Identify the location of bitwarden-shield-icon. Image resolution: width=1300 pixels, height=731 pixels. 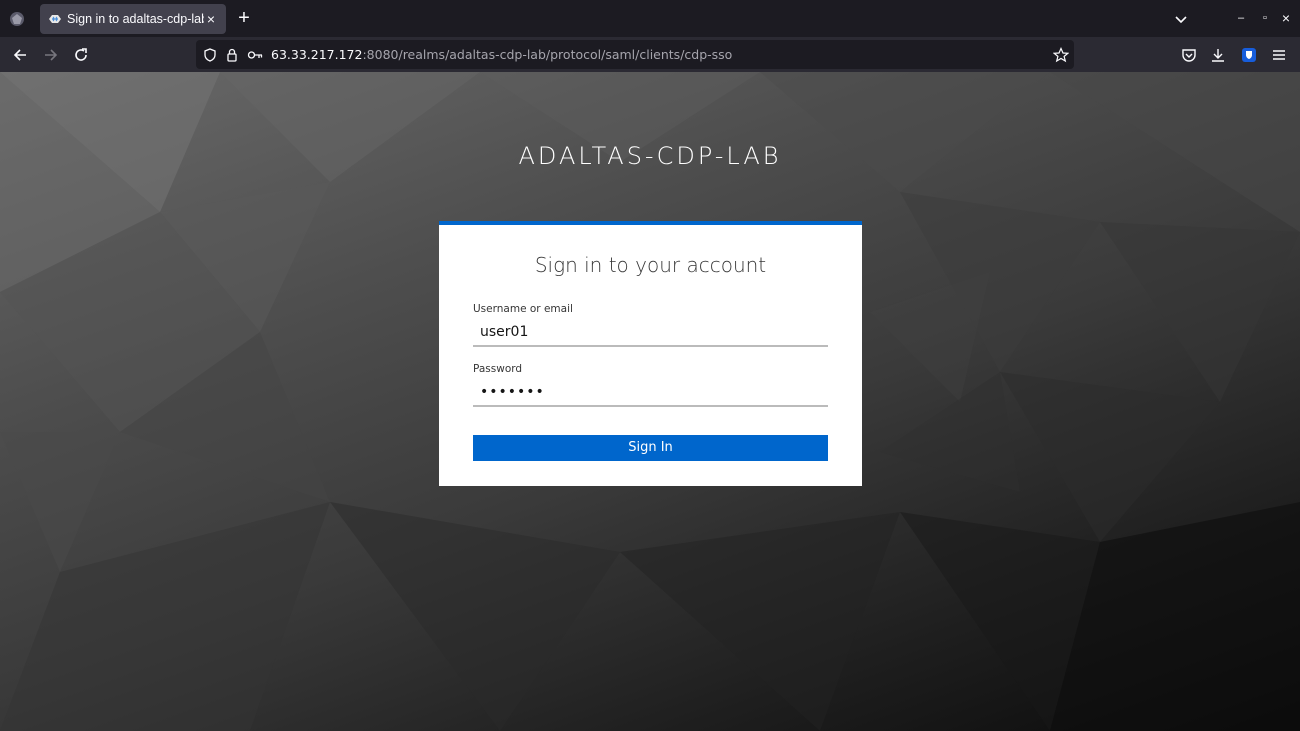
(1249, 55).